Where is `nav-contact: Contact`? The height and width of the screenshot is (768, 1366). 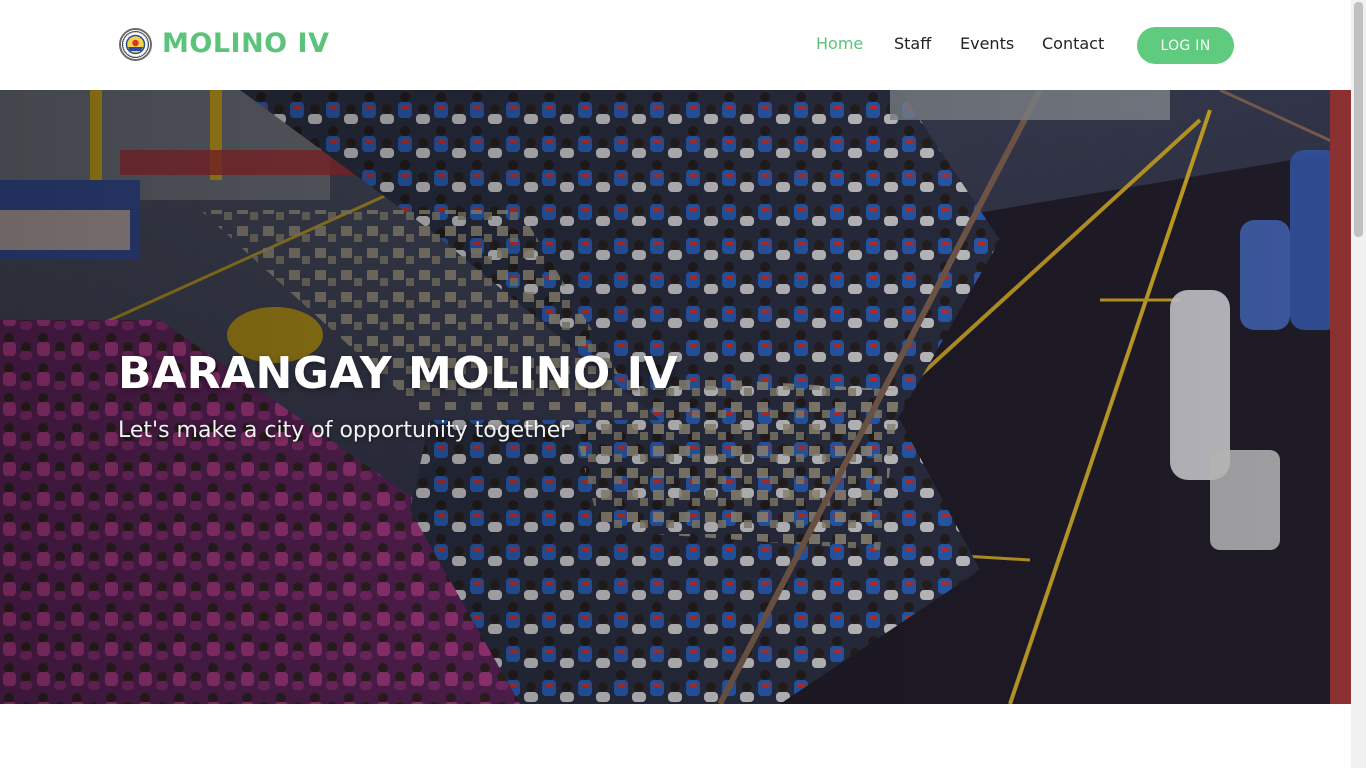
nav-contact: Contact is located at coordinates (1073, 44).